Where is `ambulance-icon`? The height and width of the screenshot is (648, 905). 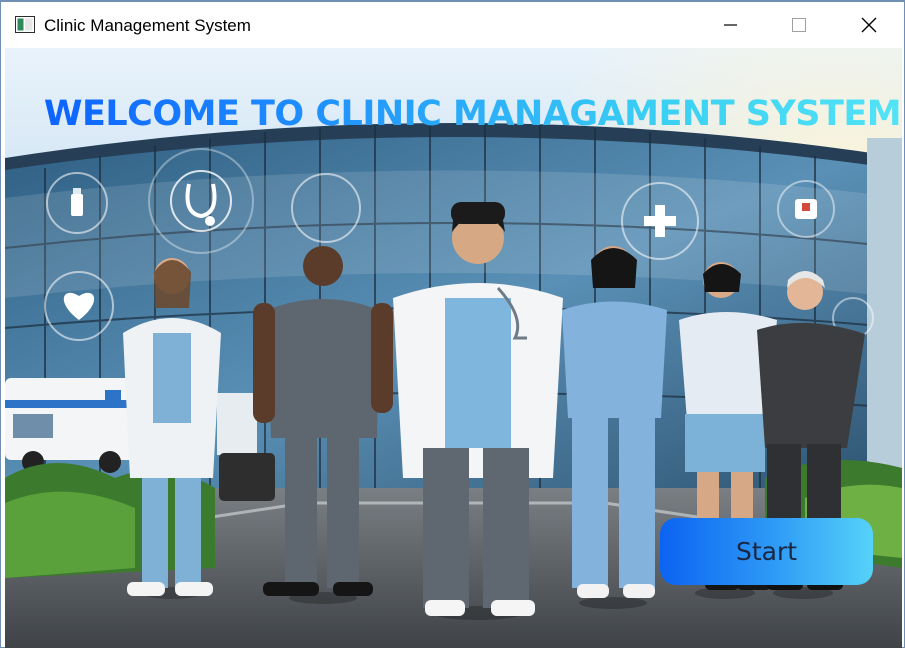
ambulance-icon is located at coordinates (806, 209).